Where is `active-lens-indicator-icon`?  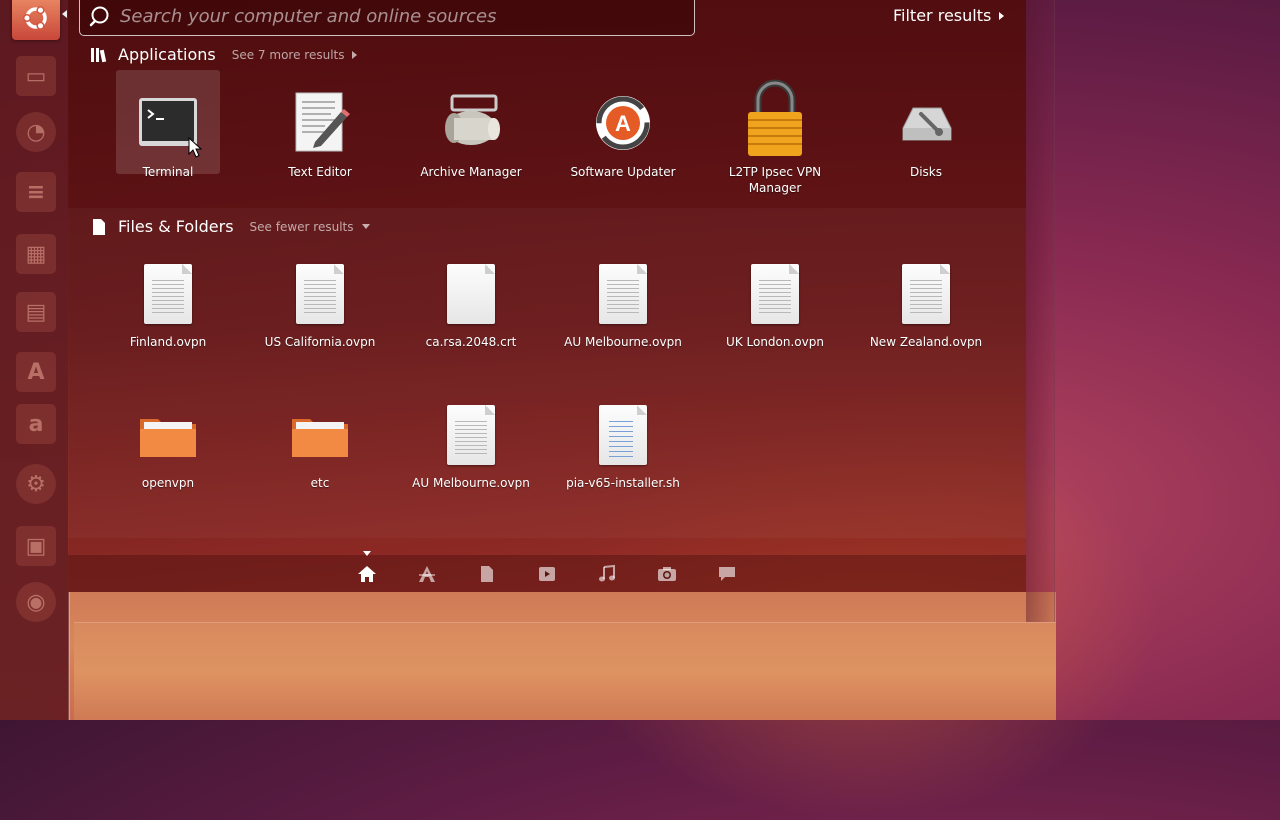 active-lens-indicator-icon is located at coordinates (367, 553).